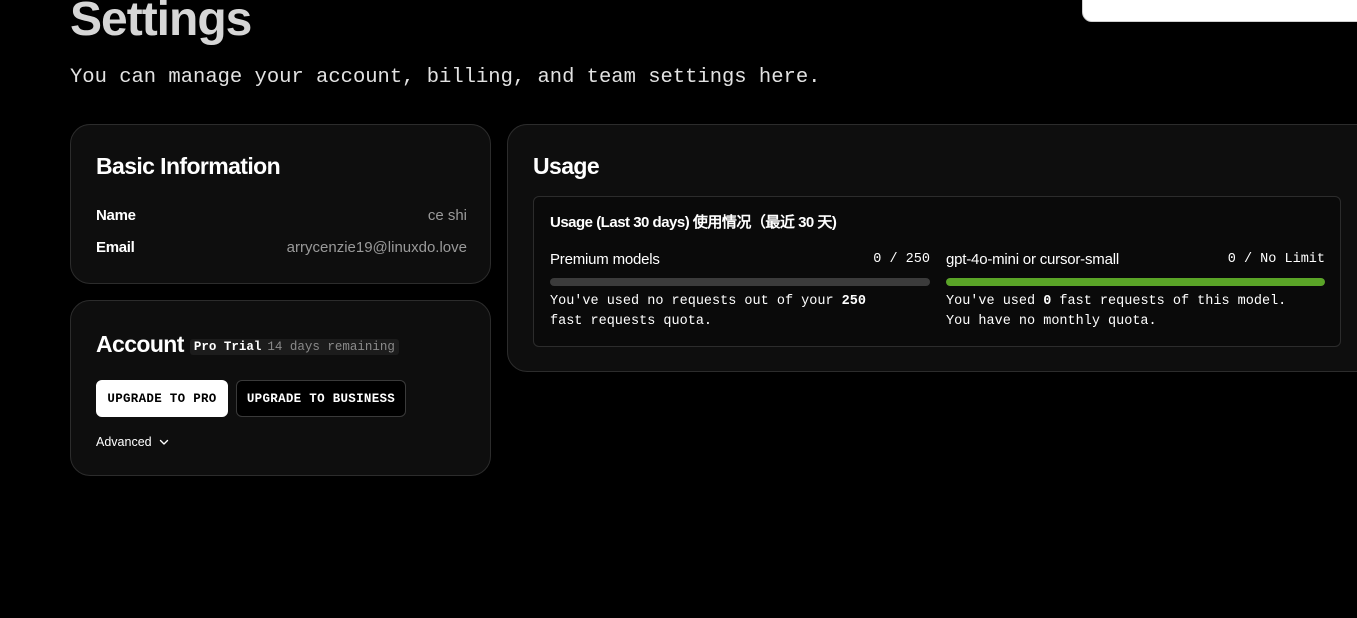 The height and width of the screenshot is (618, 1357). Describe the element at coordinates (693, 222) in the screenshot. I see `usage-panel-title: Usage (Last 30 days) 使用情况（最近 30 天)` at that location.